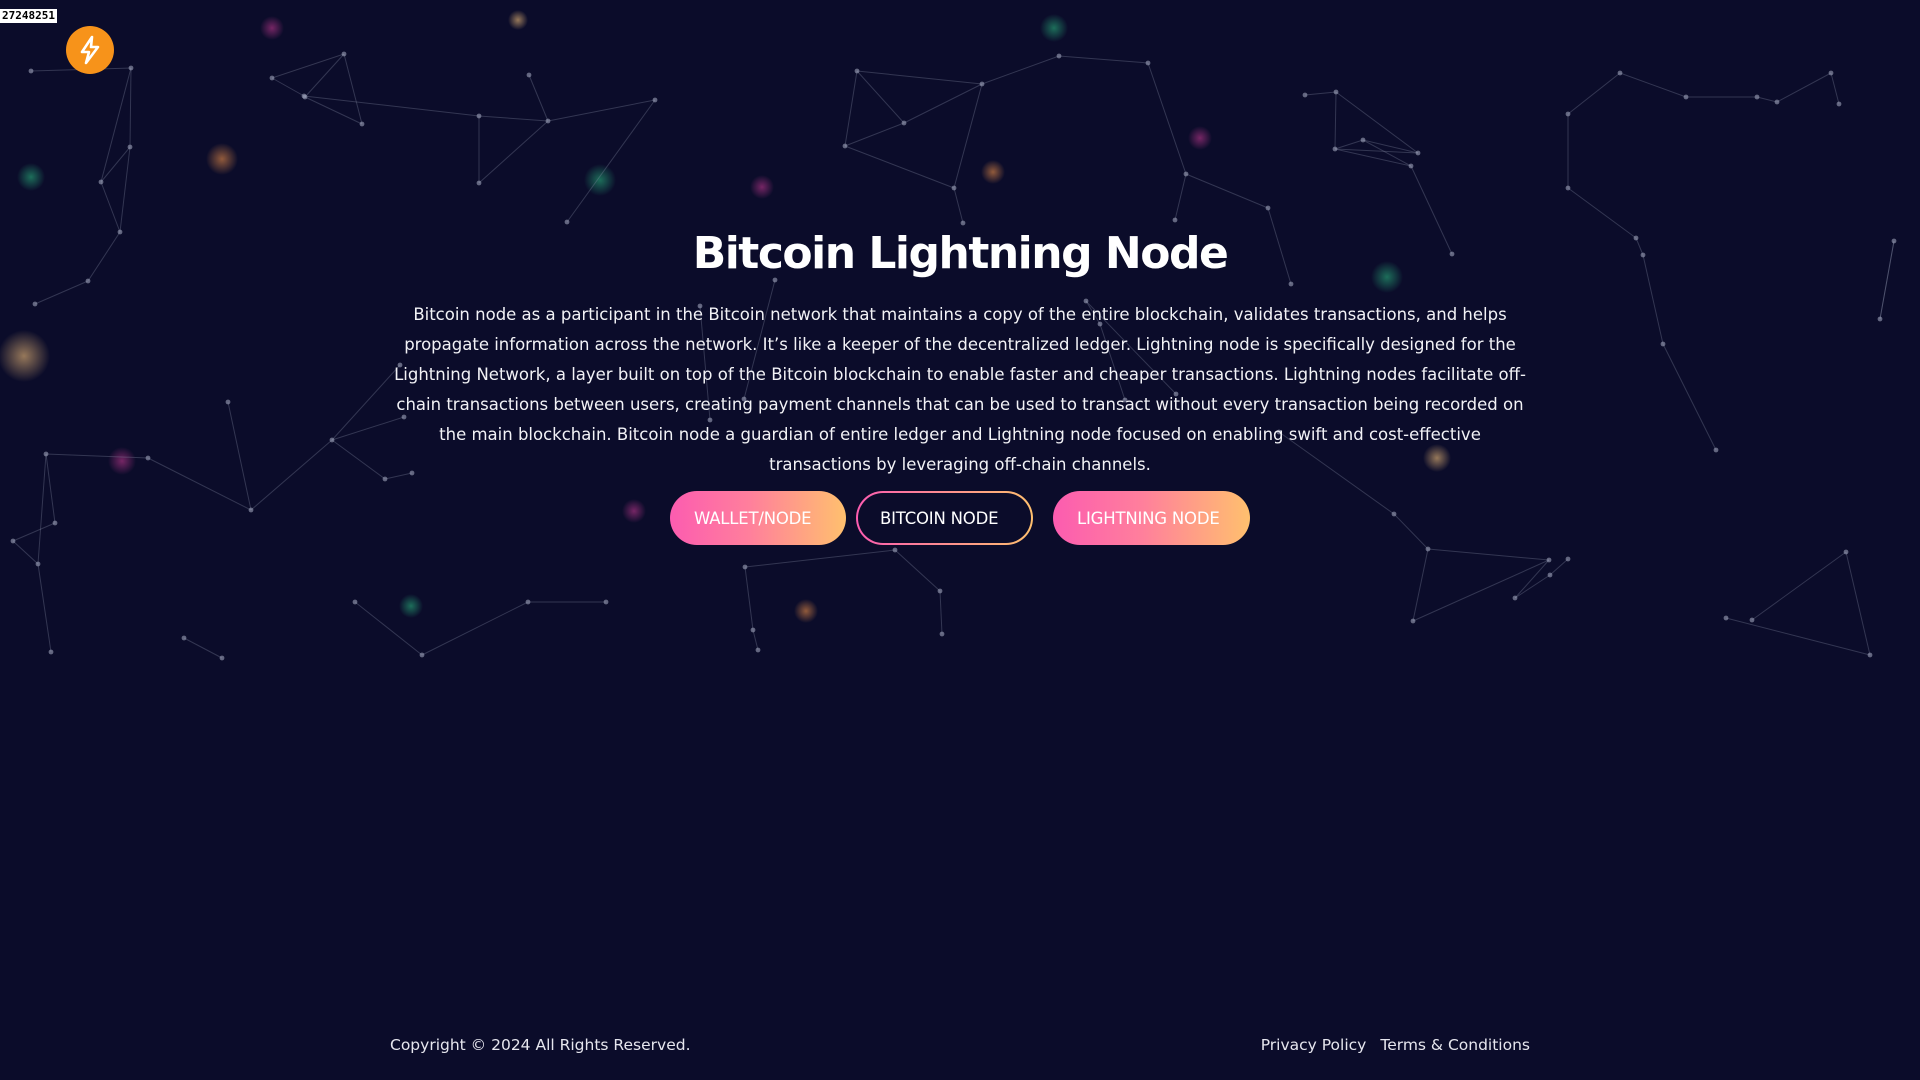 Image resolution: width=1920 pixels, height=1080 pixels. I want to click on counter-label: 27248251, so click(28, 16).